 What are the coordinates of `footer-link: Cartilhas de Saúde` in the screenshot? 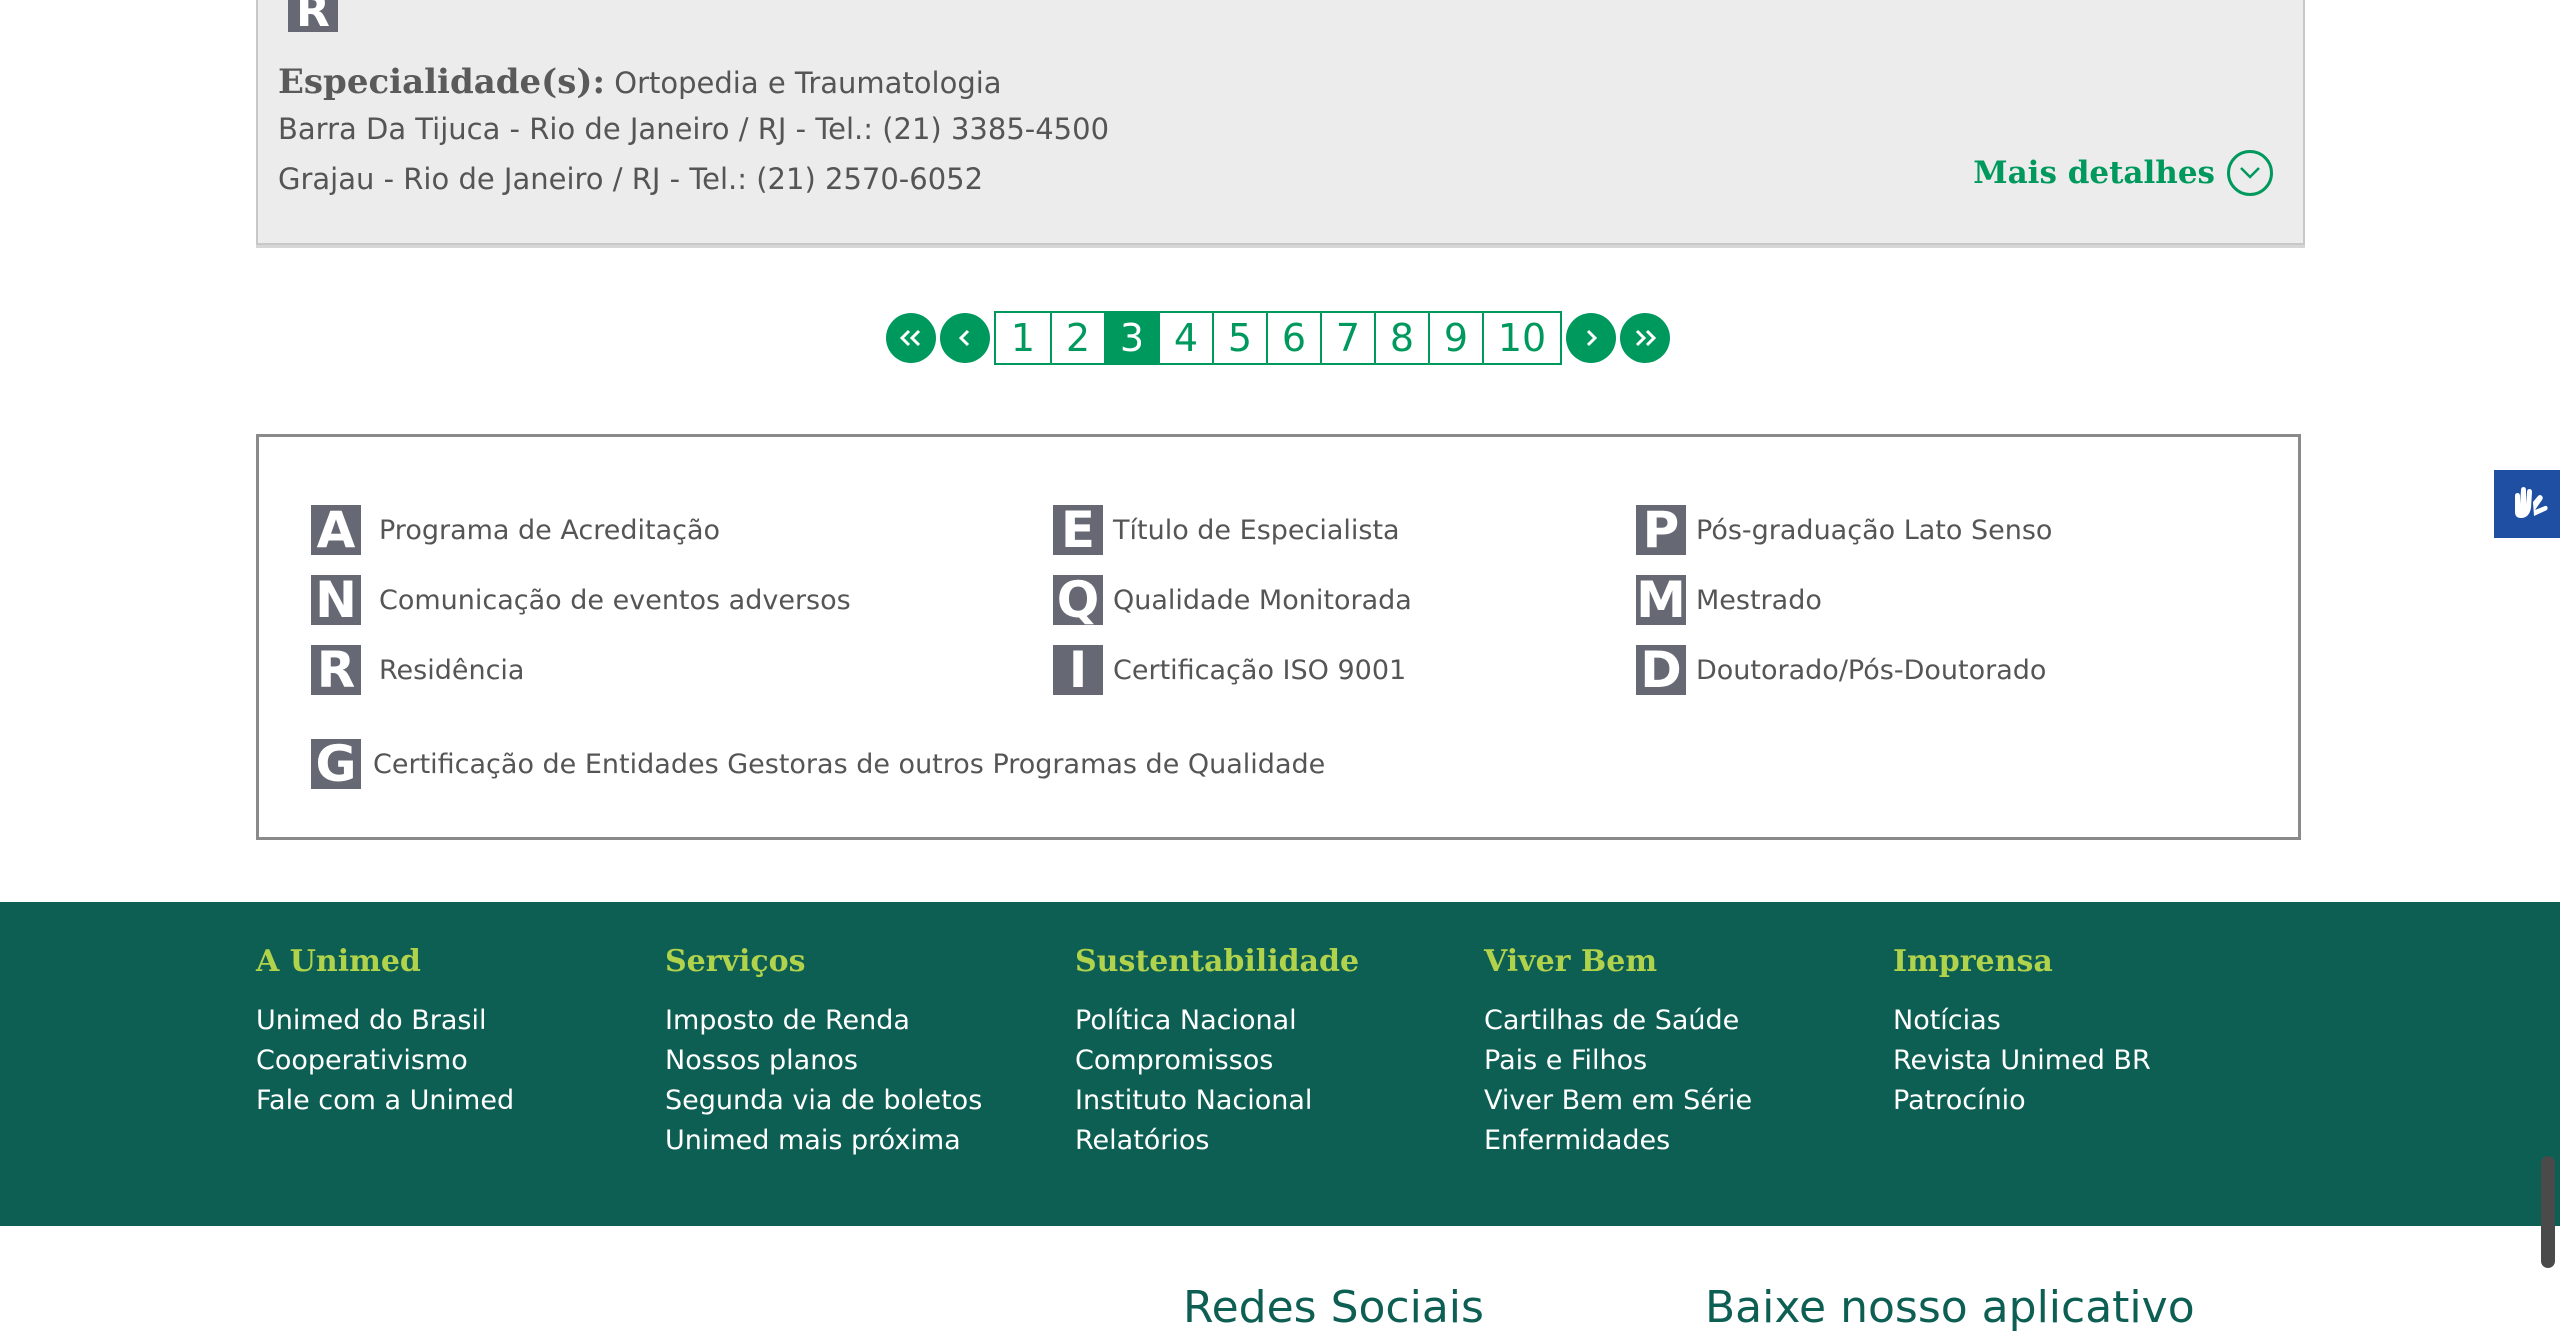 It's located at (1618, 1021).